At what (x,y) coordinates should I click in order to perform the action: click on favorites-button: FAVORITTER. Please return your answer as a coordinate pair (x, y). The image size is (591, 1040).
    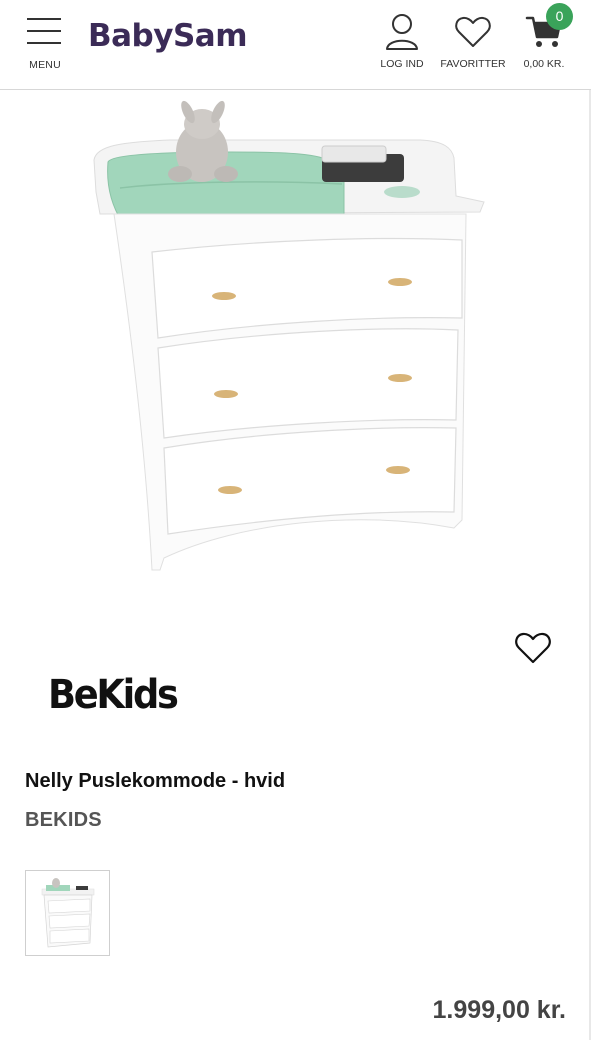
    Looking at the image, I should click on (473, 44).